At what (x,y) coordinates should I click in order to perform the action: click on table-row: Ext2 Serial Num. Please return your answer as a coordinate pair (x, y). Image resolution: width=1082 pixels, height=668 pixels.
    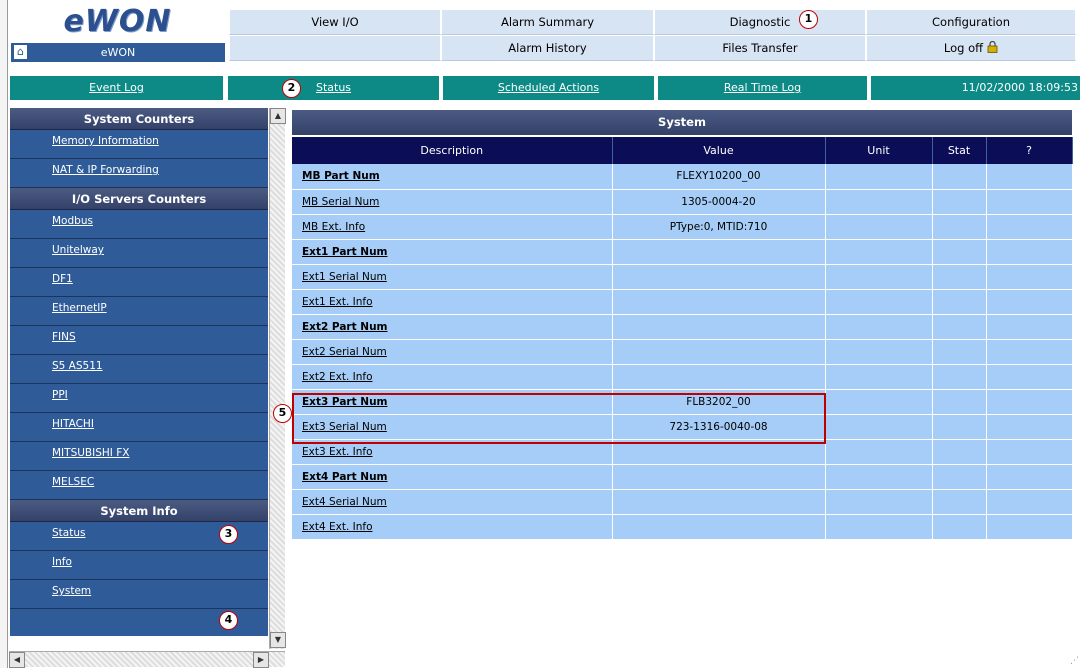
    Looking at the image, I should click on (682, 352).